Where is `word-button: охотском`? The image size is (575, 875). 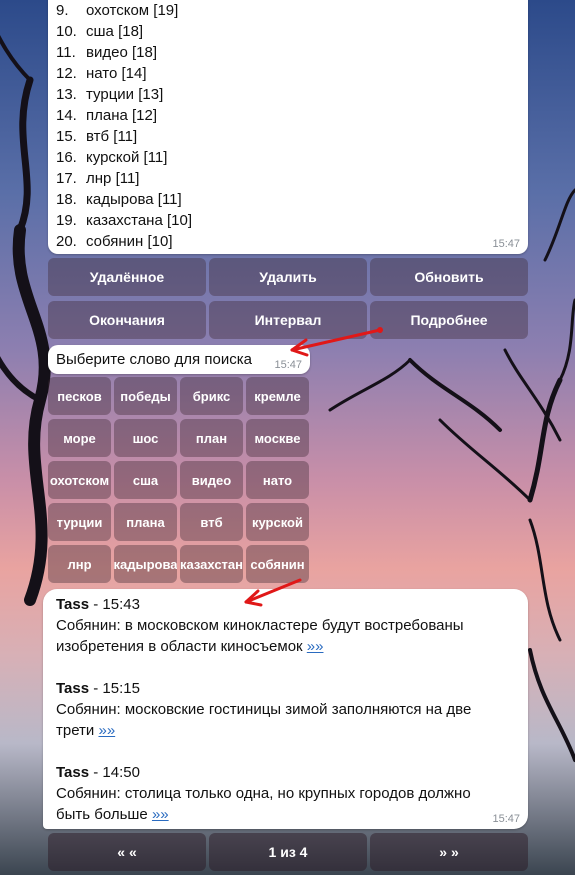
word-button: охотском is located at coordinates (79, 480).